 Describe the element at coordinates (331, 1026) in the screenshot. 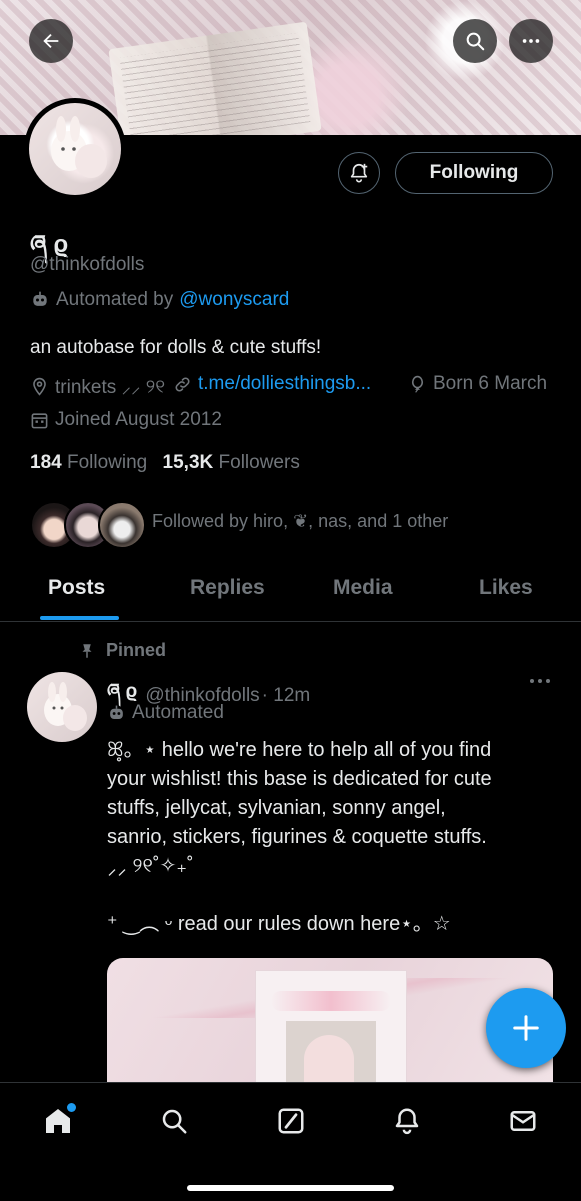

I see `media-poster` at that location.